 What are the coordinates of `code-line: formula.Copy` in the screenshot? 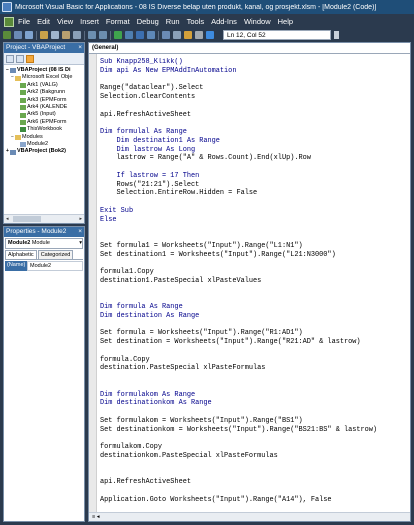 It's located at (253, 360).